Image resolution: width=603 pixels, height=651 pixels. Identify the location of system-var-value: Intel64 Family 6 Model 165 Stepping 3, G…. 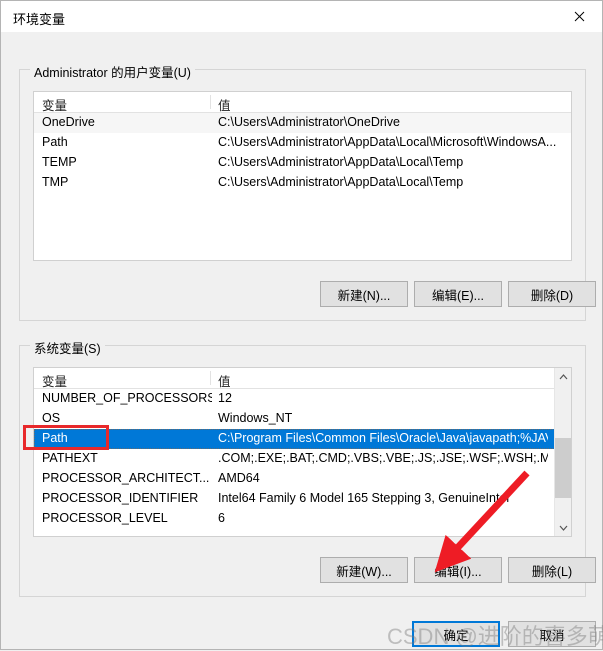
(364, 498).